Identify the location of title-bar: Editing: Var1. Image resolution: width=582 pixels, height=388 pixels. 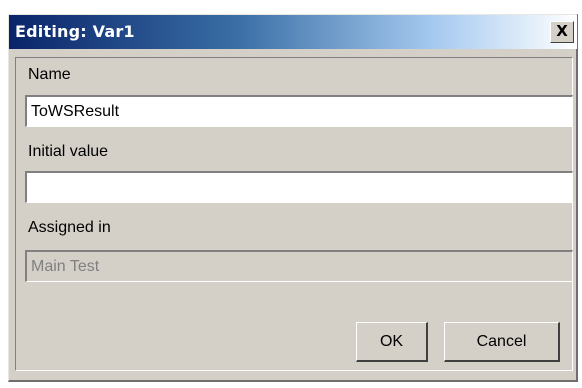
(293, 32).